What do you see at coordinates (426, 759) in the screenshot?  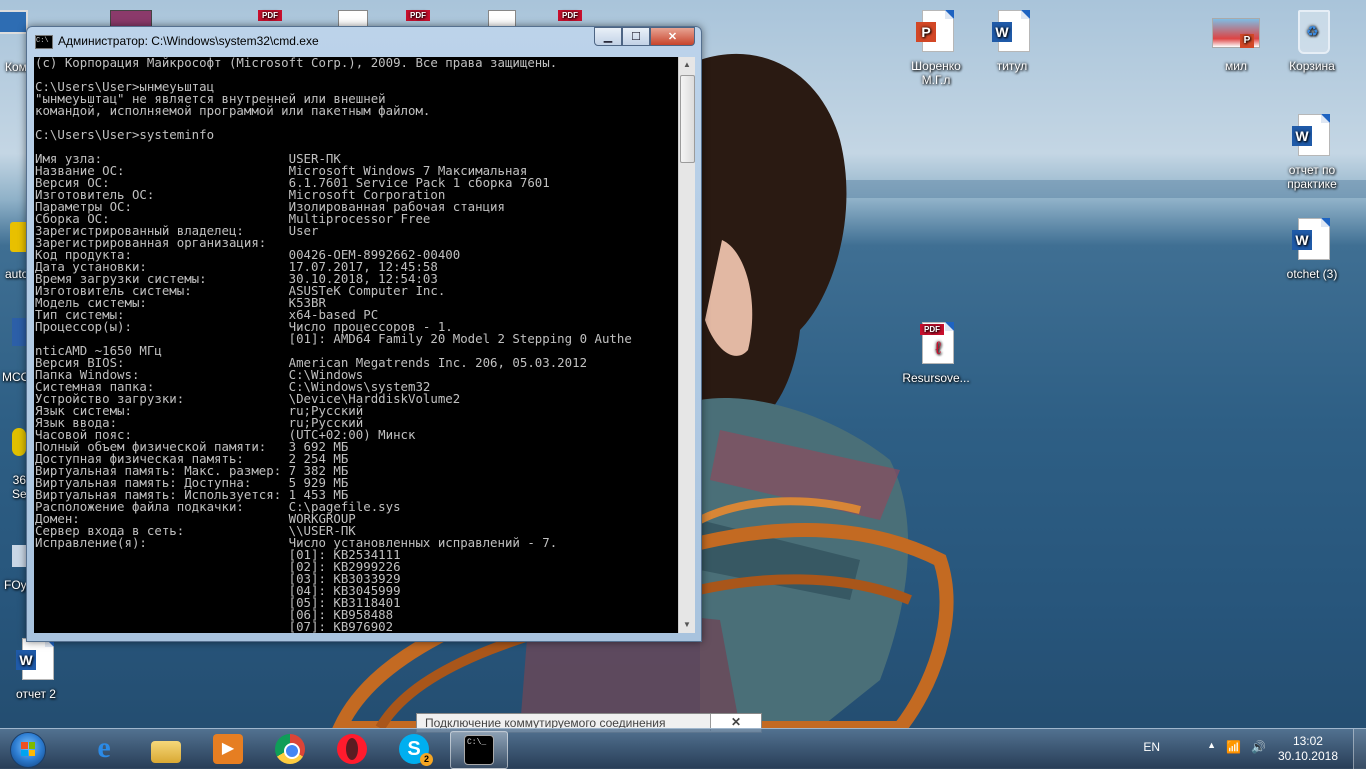 I see `skype-badge: 2` at bounding box center [426, 759].